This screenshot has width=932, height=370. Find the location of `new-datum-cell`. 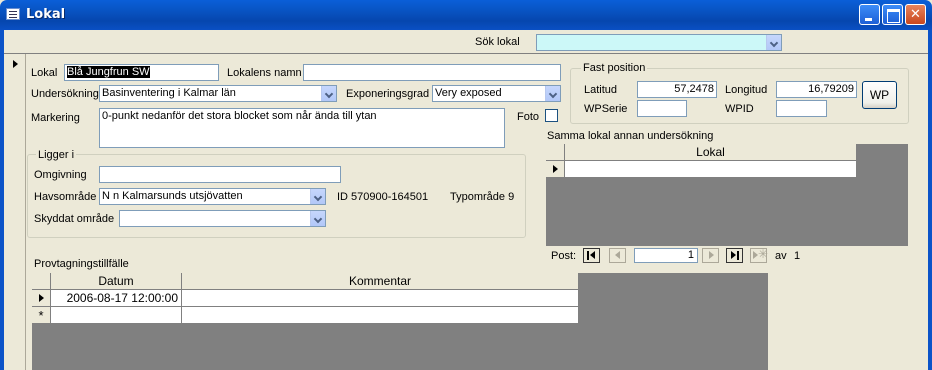

new-datum-cell is located at coordinates (116, 315).